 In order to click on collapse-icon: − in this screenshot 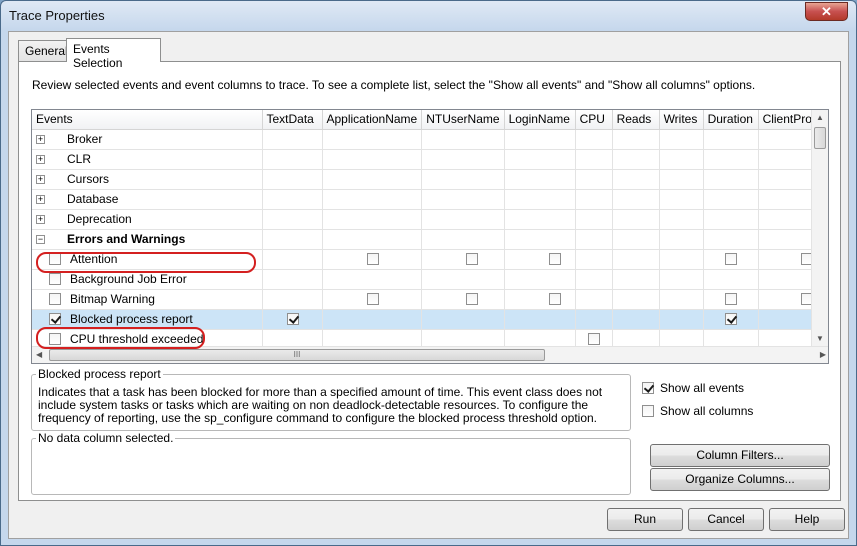, I will do `click(40, 239)`.